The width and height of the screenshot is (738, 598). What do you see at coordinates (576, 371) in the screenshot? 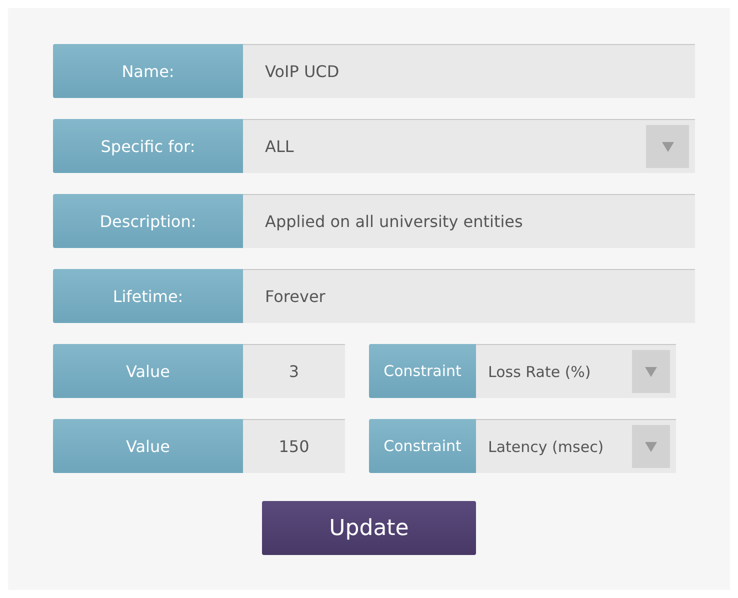
I see `dropdown: Loss Rate (%)` at bounding box center [576, 371].